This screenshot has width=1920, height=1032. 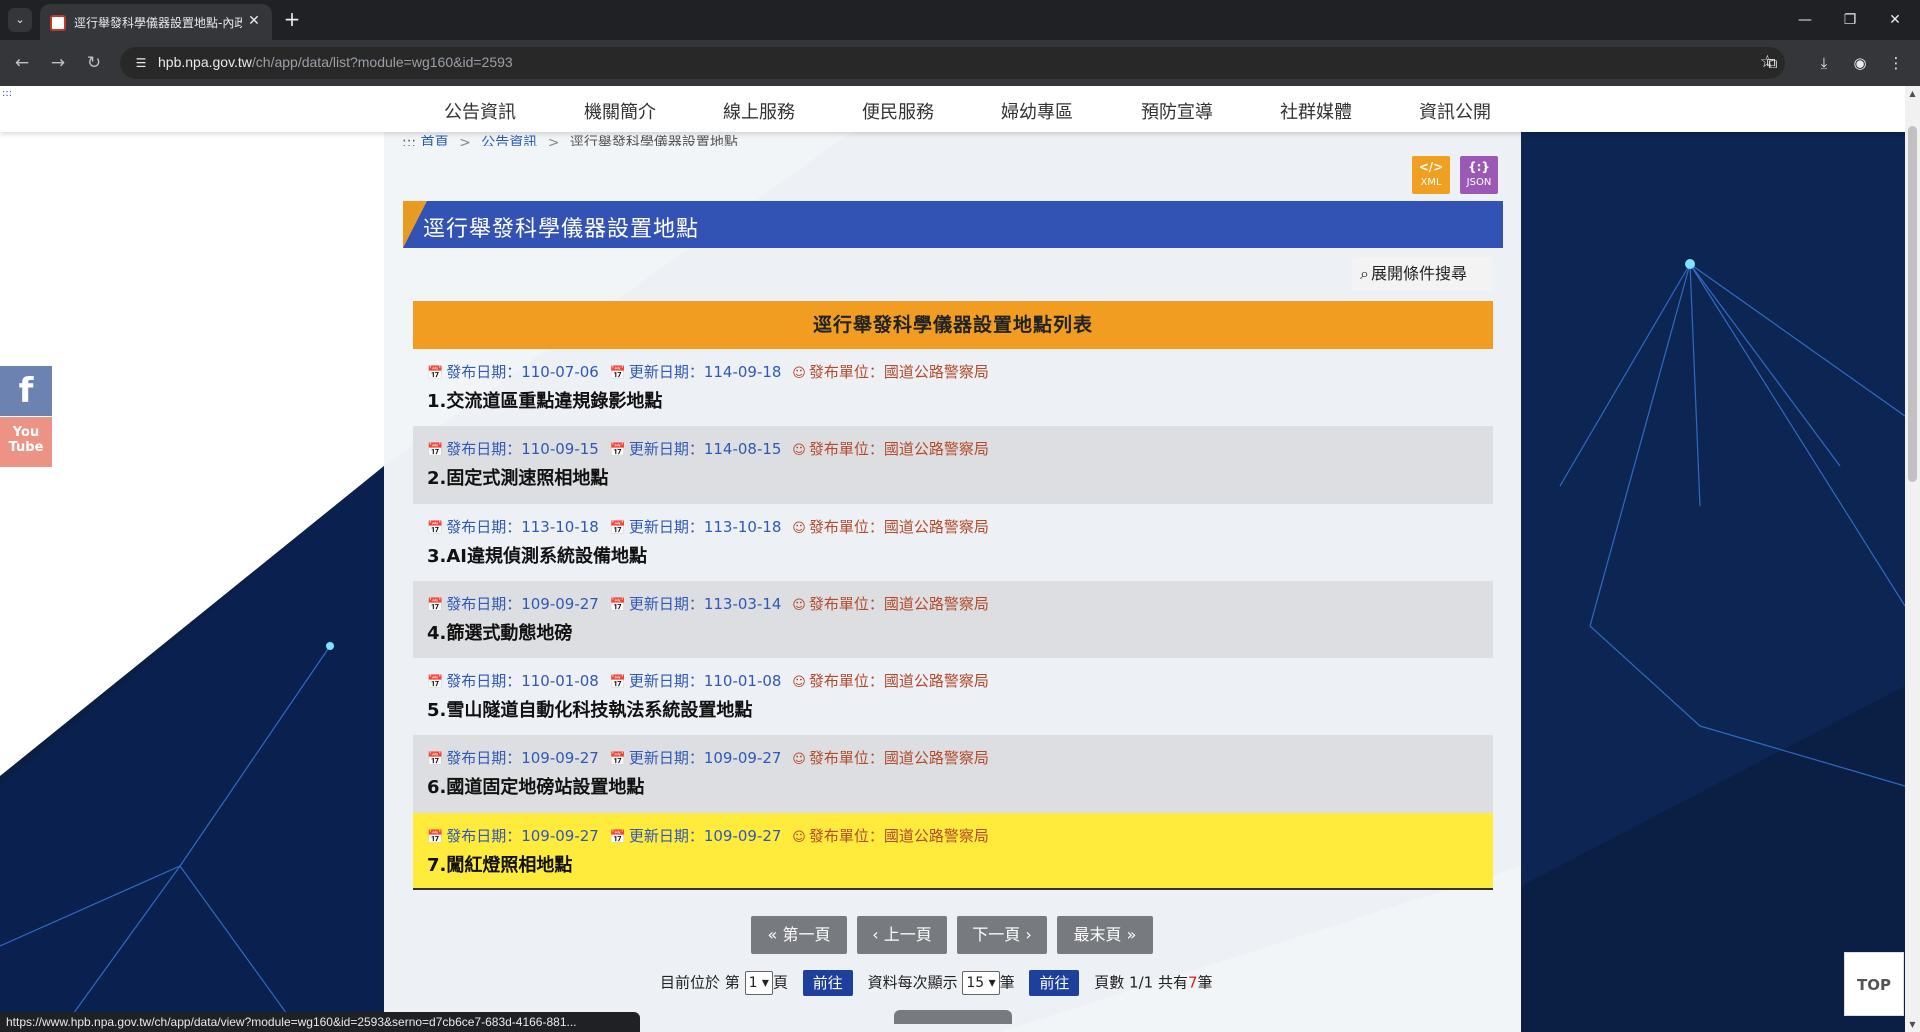 I want to click on go-per-page-button: 前往, so click(x=1054, y=983).